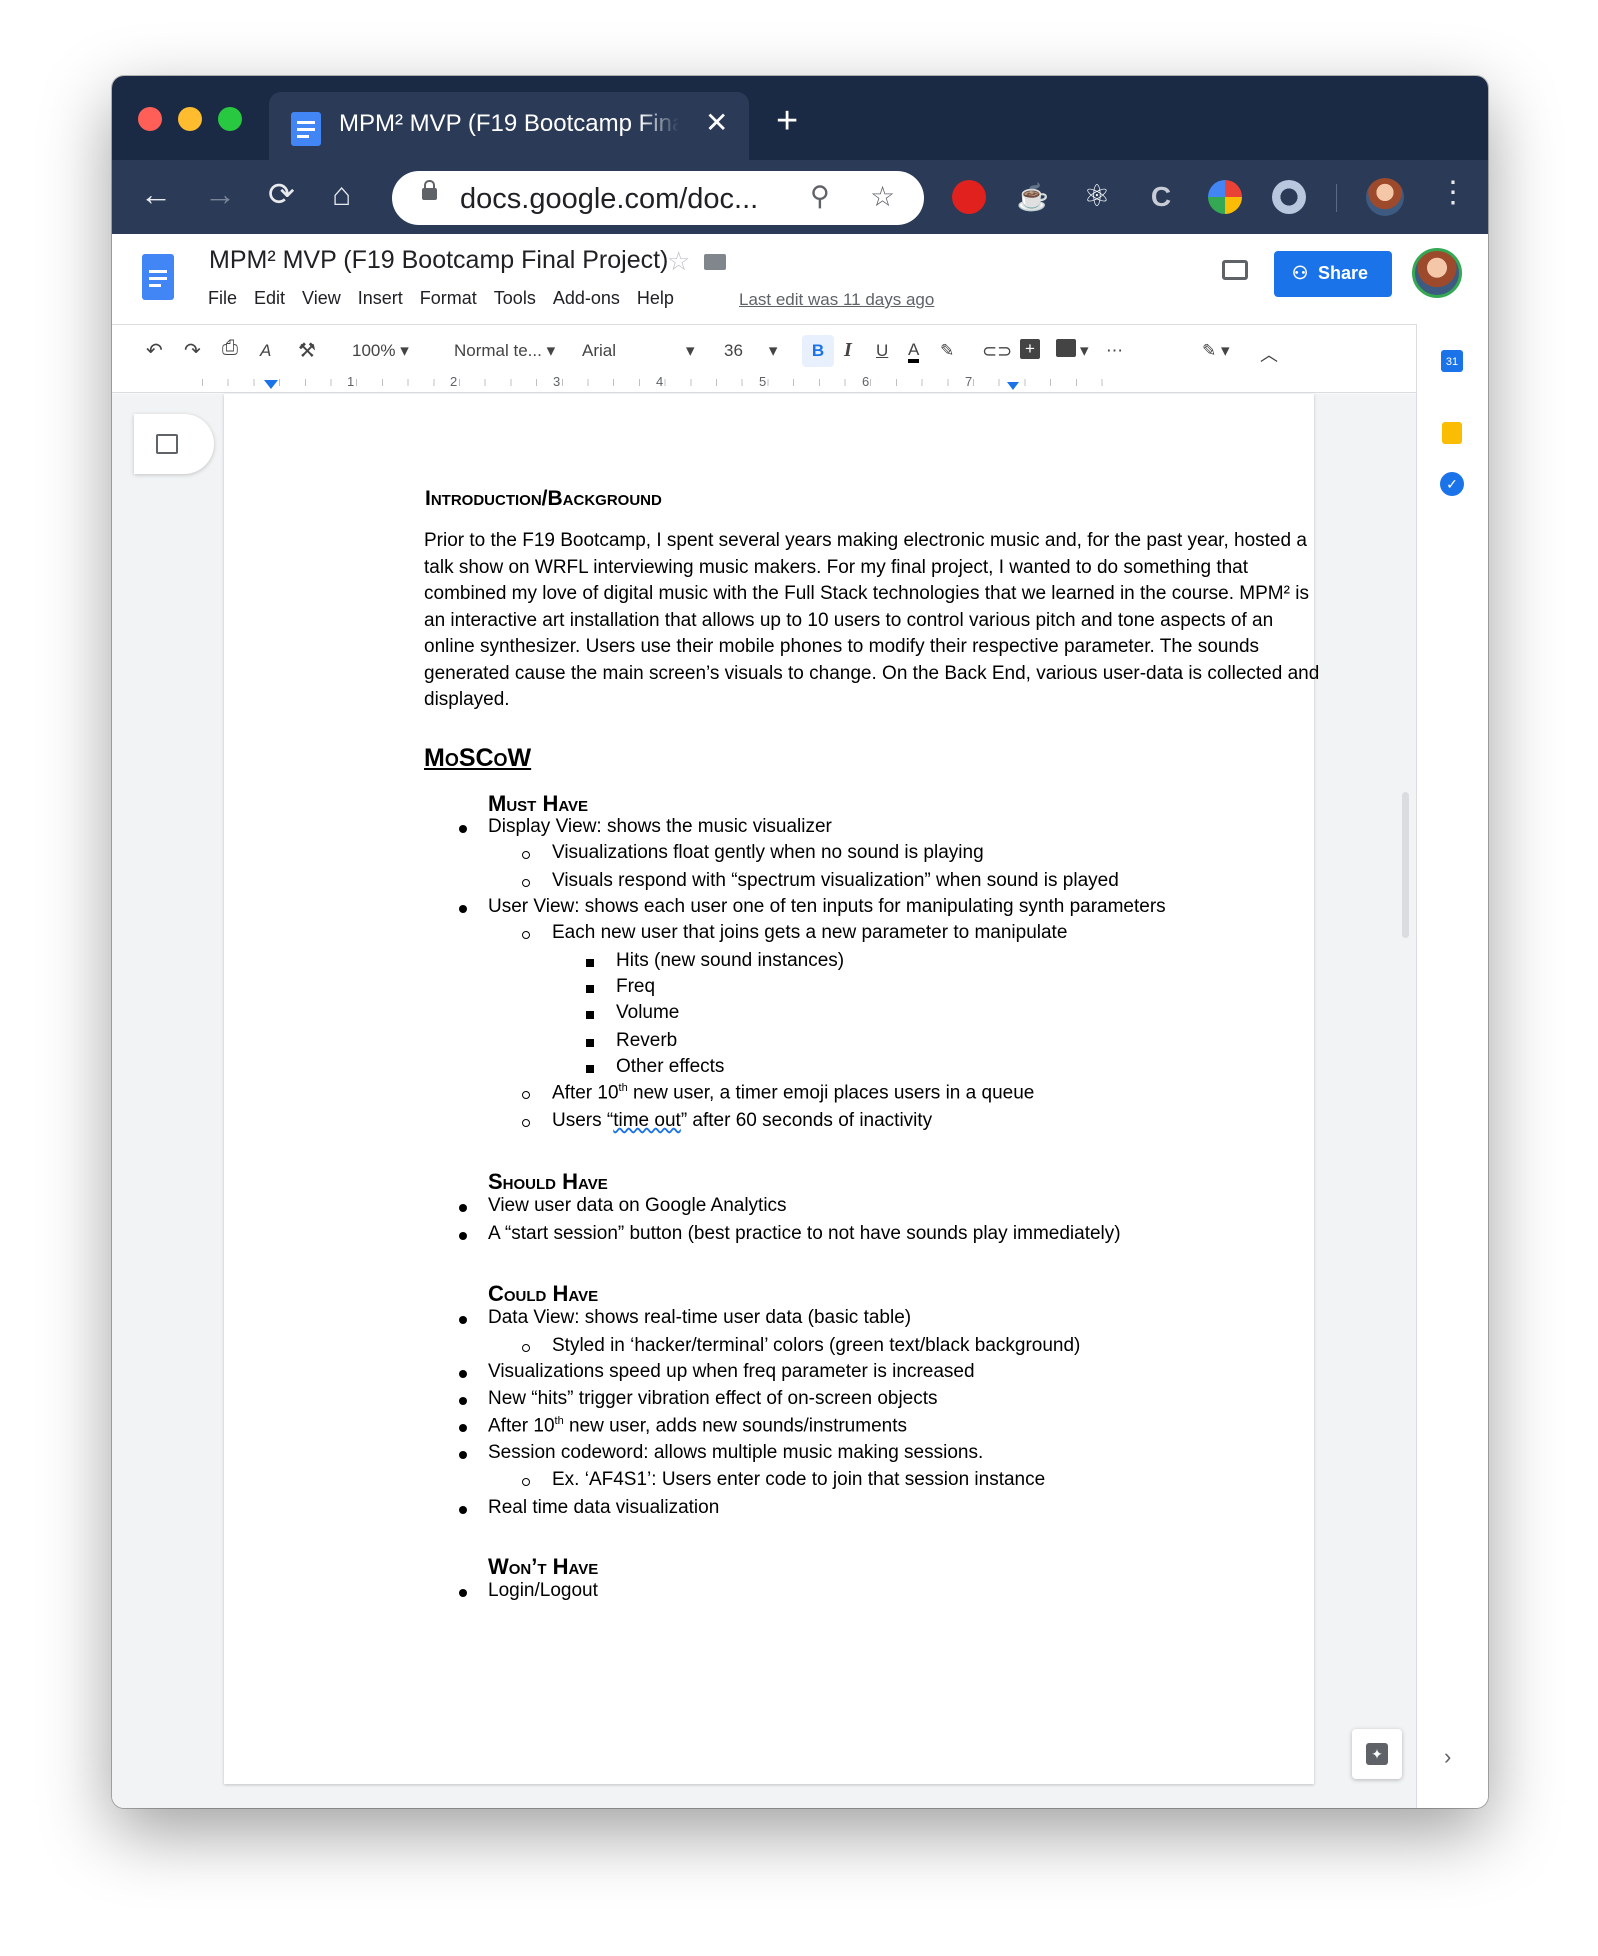 Image resolution: width=1598 pixels, height=1956 pixels. I want to click on adblock-extension-icon, so click(969, 197).